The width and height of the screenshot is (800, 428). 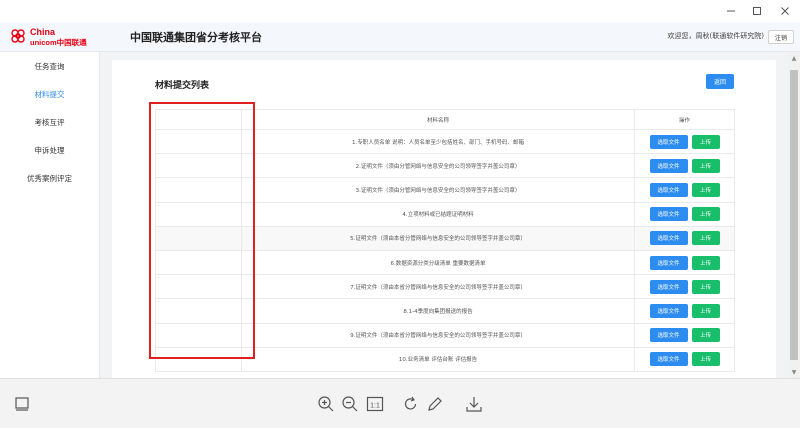 What do you see at coordinates (438, 119) in the screenshot?
I see `header-material-name: 材料名称` at bounding box center [438, 119].